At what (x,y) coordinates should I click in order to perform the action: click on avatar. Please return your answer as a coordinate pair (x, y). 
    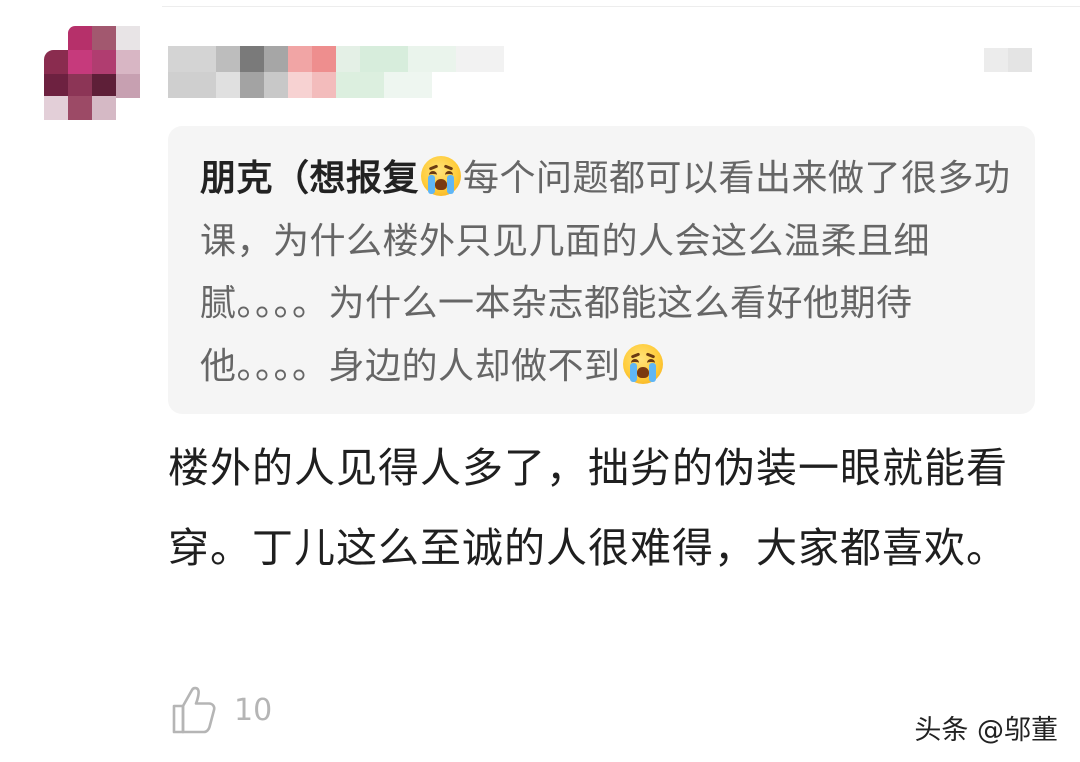
    Looking at the image, I should click on (94, 73).